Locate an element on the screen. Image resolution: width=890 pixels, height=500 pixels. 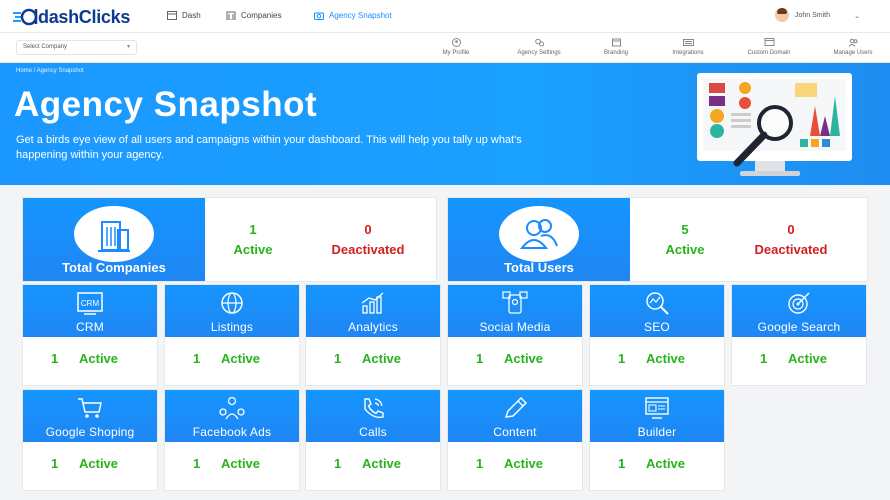
subnav-integrations-label: Integrations is located at coordinates (688, 53).